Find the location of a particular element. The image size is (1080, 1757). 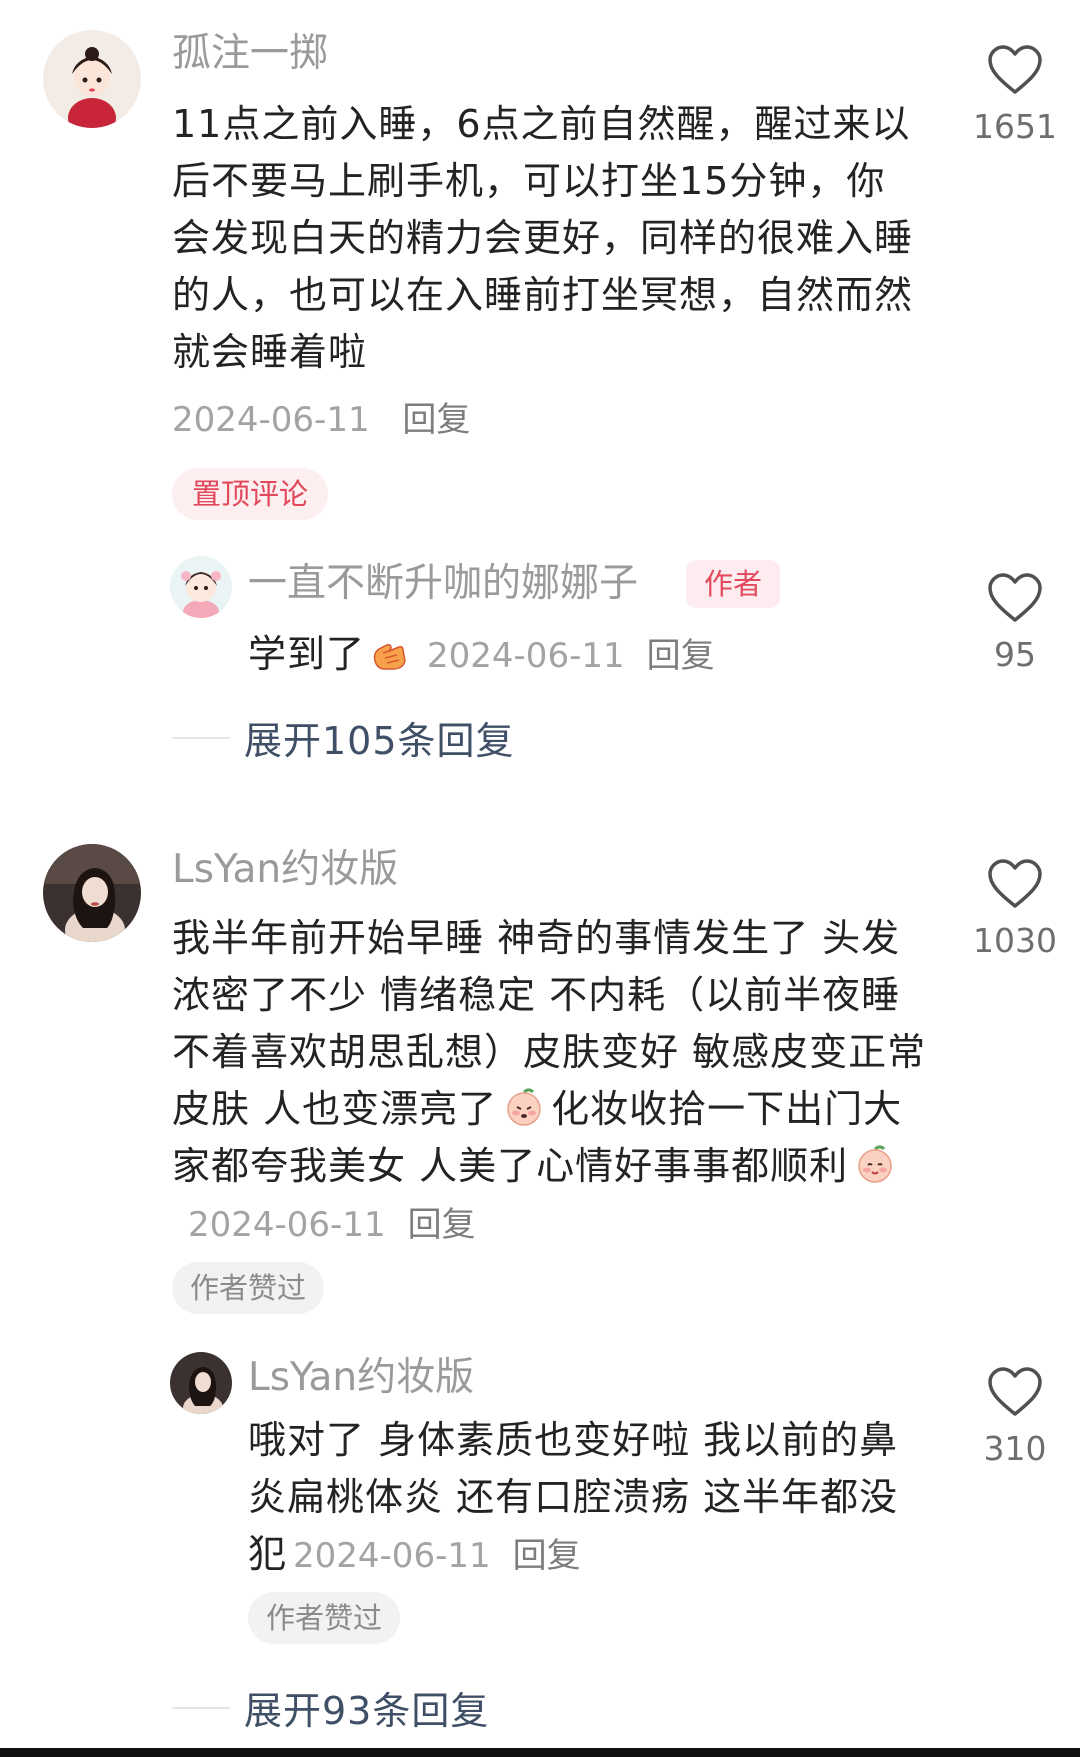

comment-username: LsYan约妆版 is located at coordinates (285, 870).